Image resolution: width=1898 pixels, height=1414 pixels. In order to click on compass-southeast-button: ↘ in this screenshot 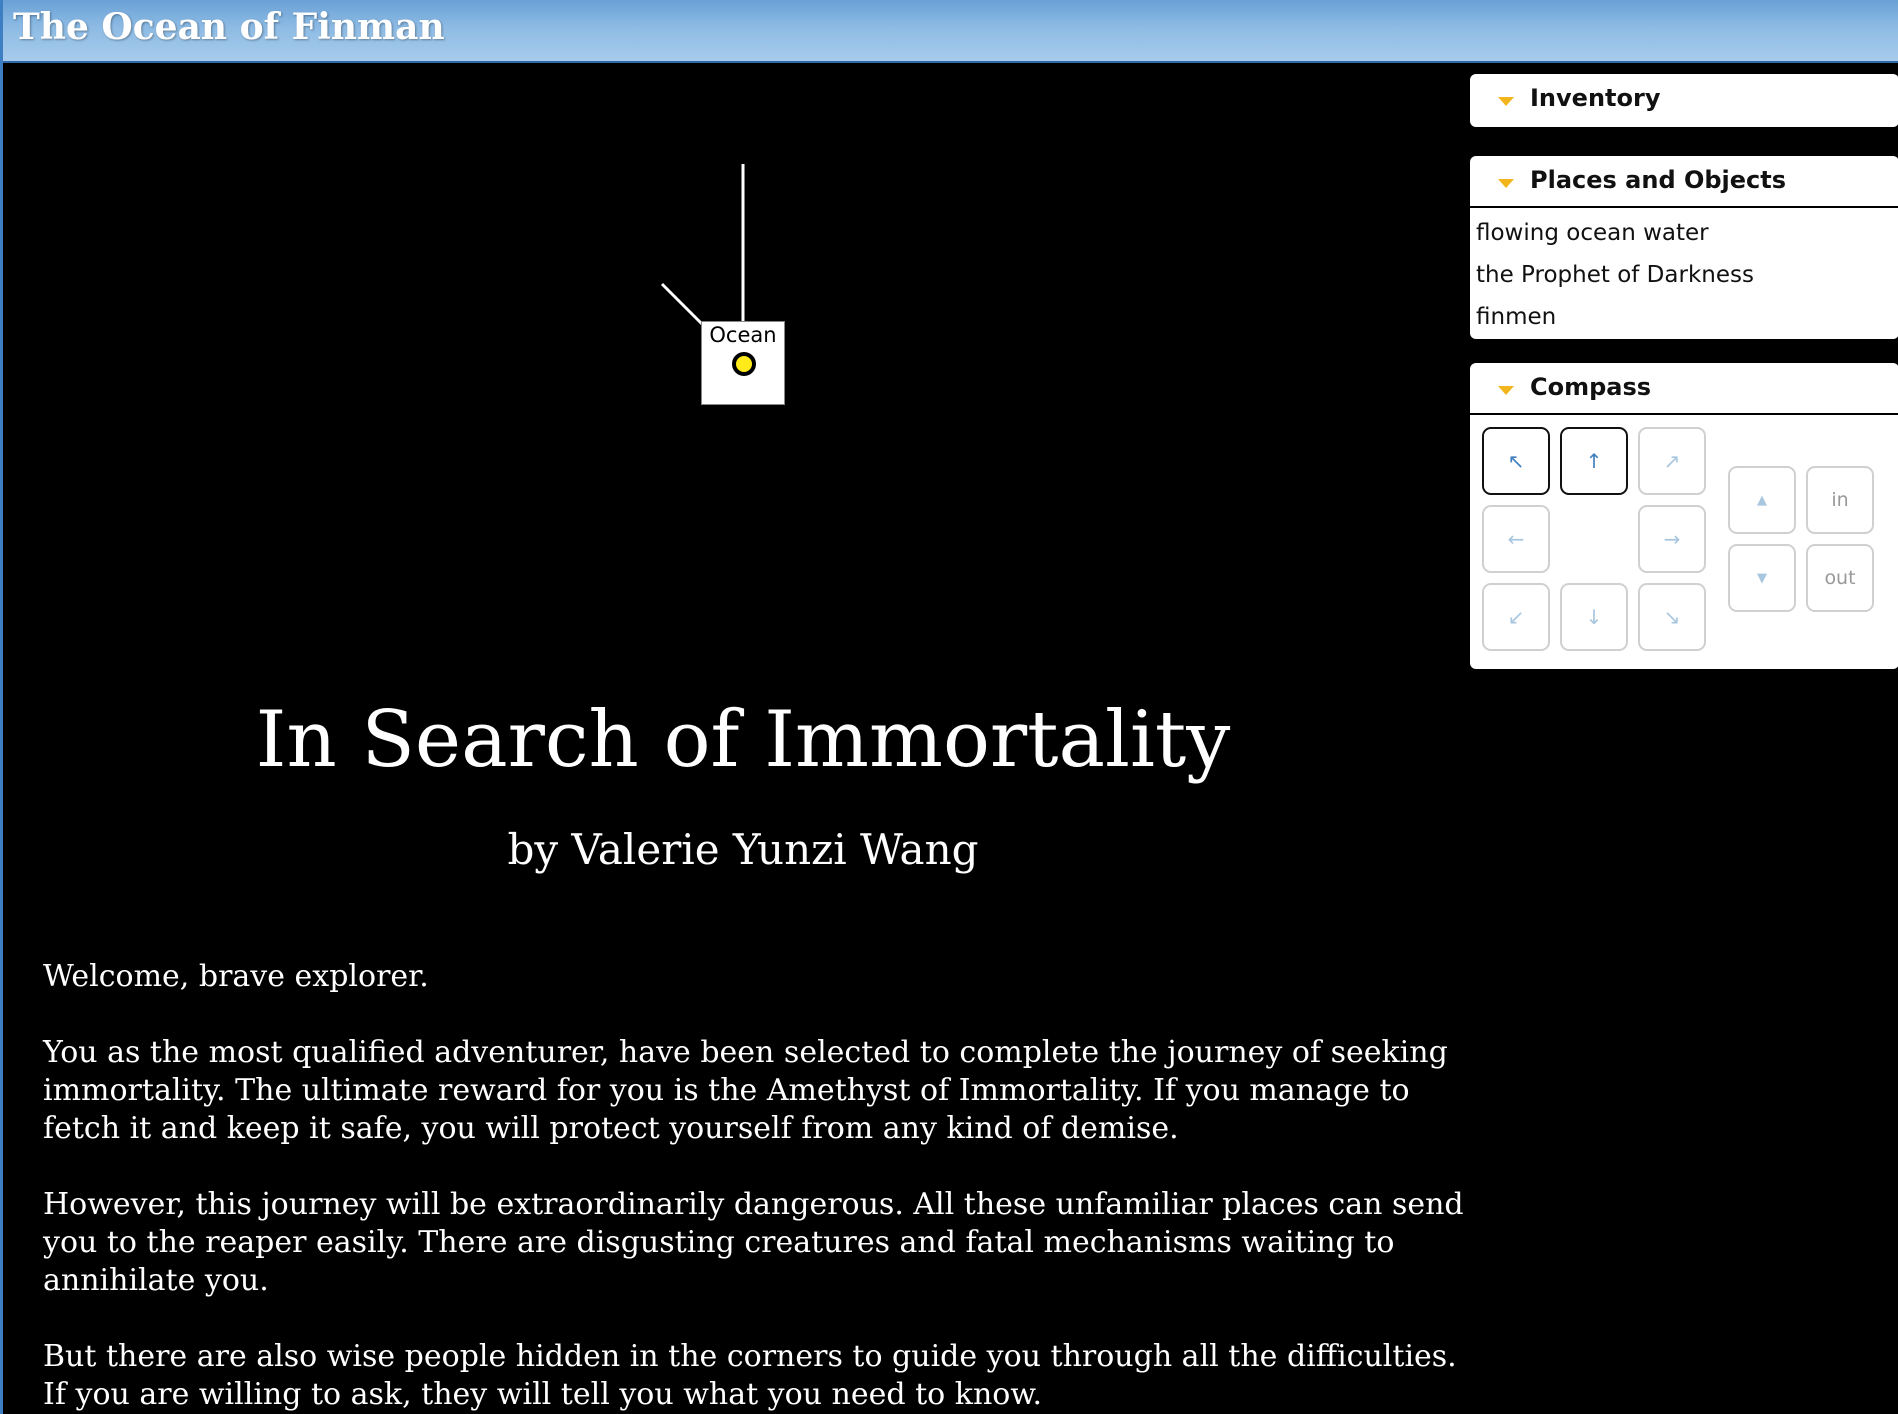, I will do `click(1672, 617)`.